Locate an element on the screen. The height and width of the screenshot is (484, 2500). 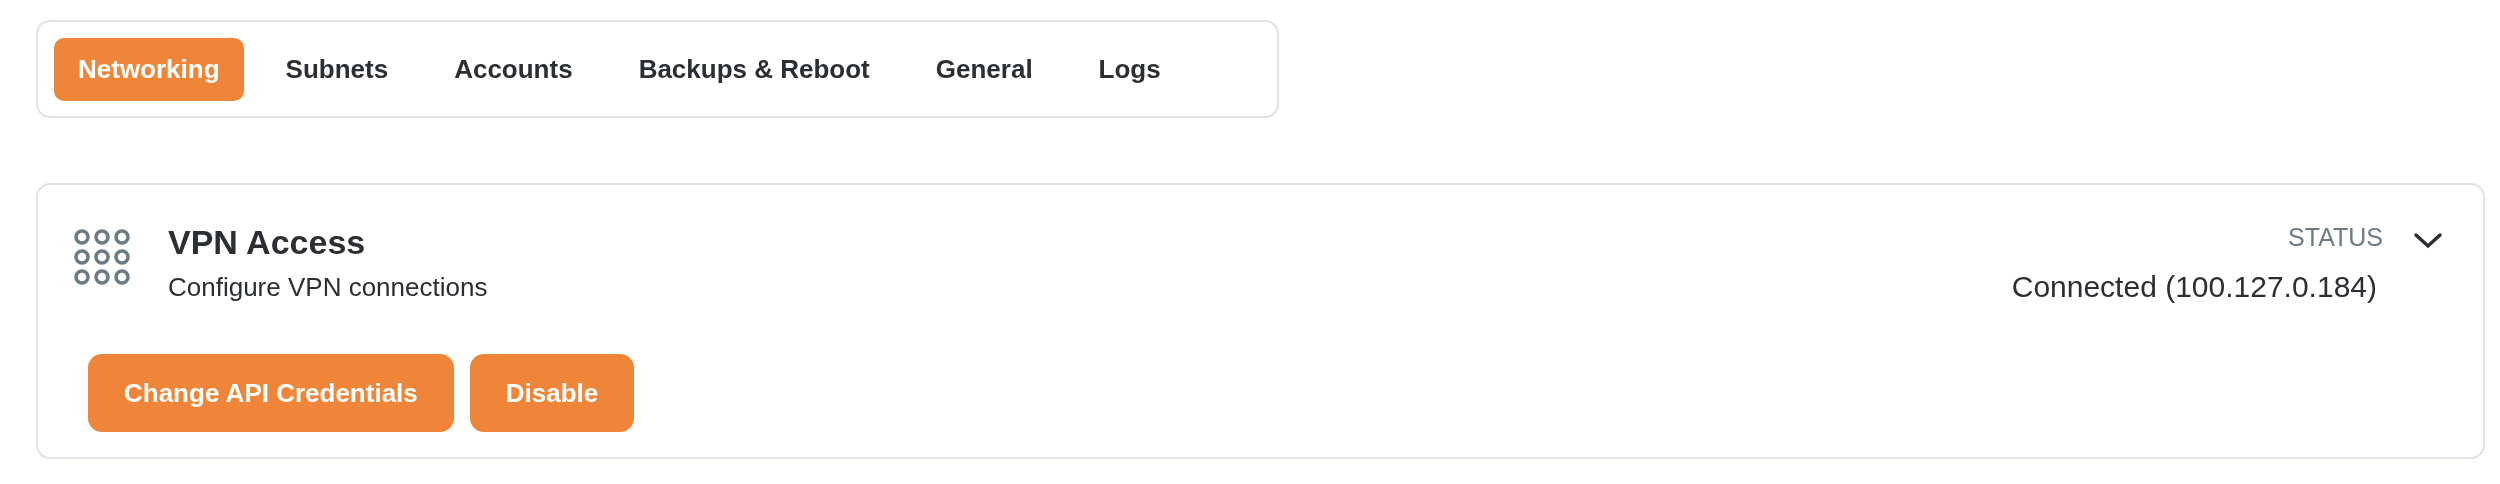
status-label: STATUS is located at coordinates (2335, 237).